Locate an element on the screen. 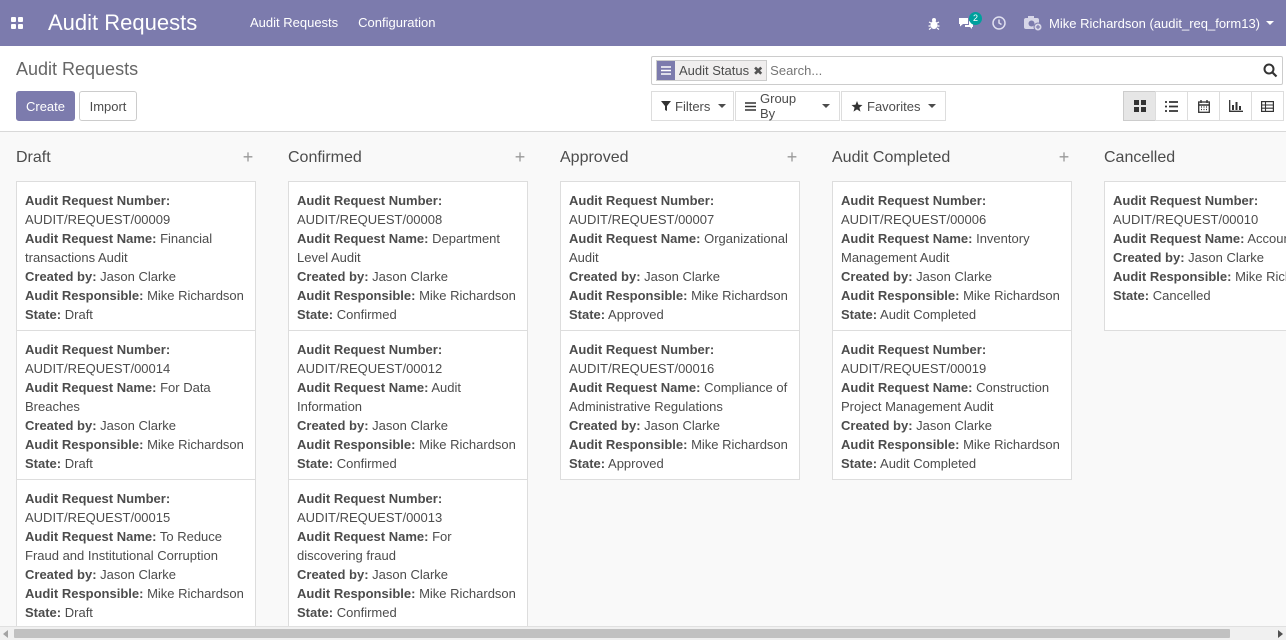 The height and width of the screenshot is (640, 1286). favorites-label: Favorites is located at coordinates (894, 106).